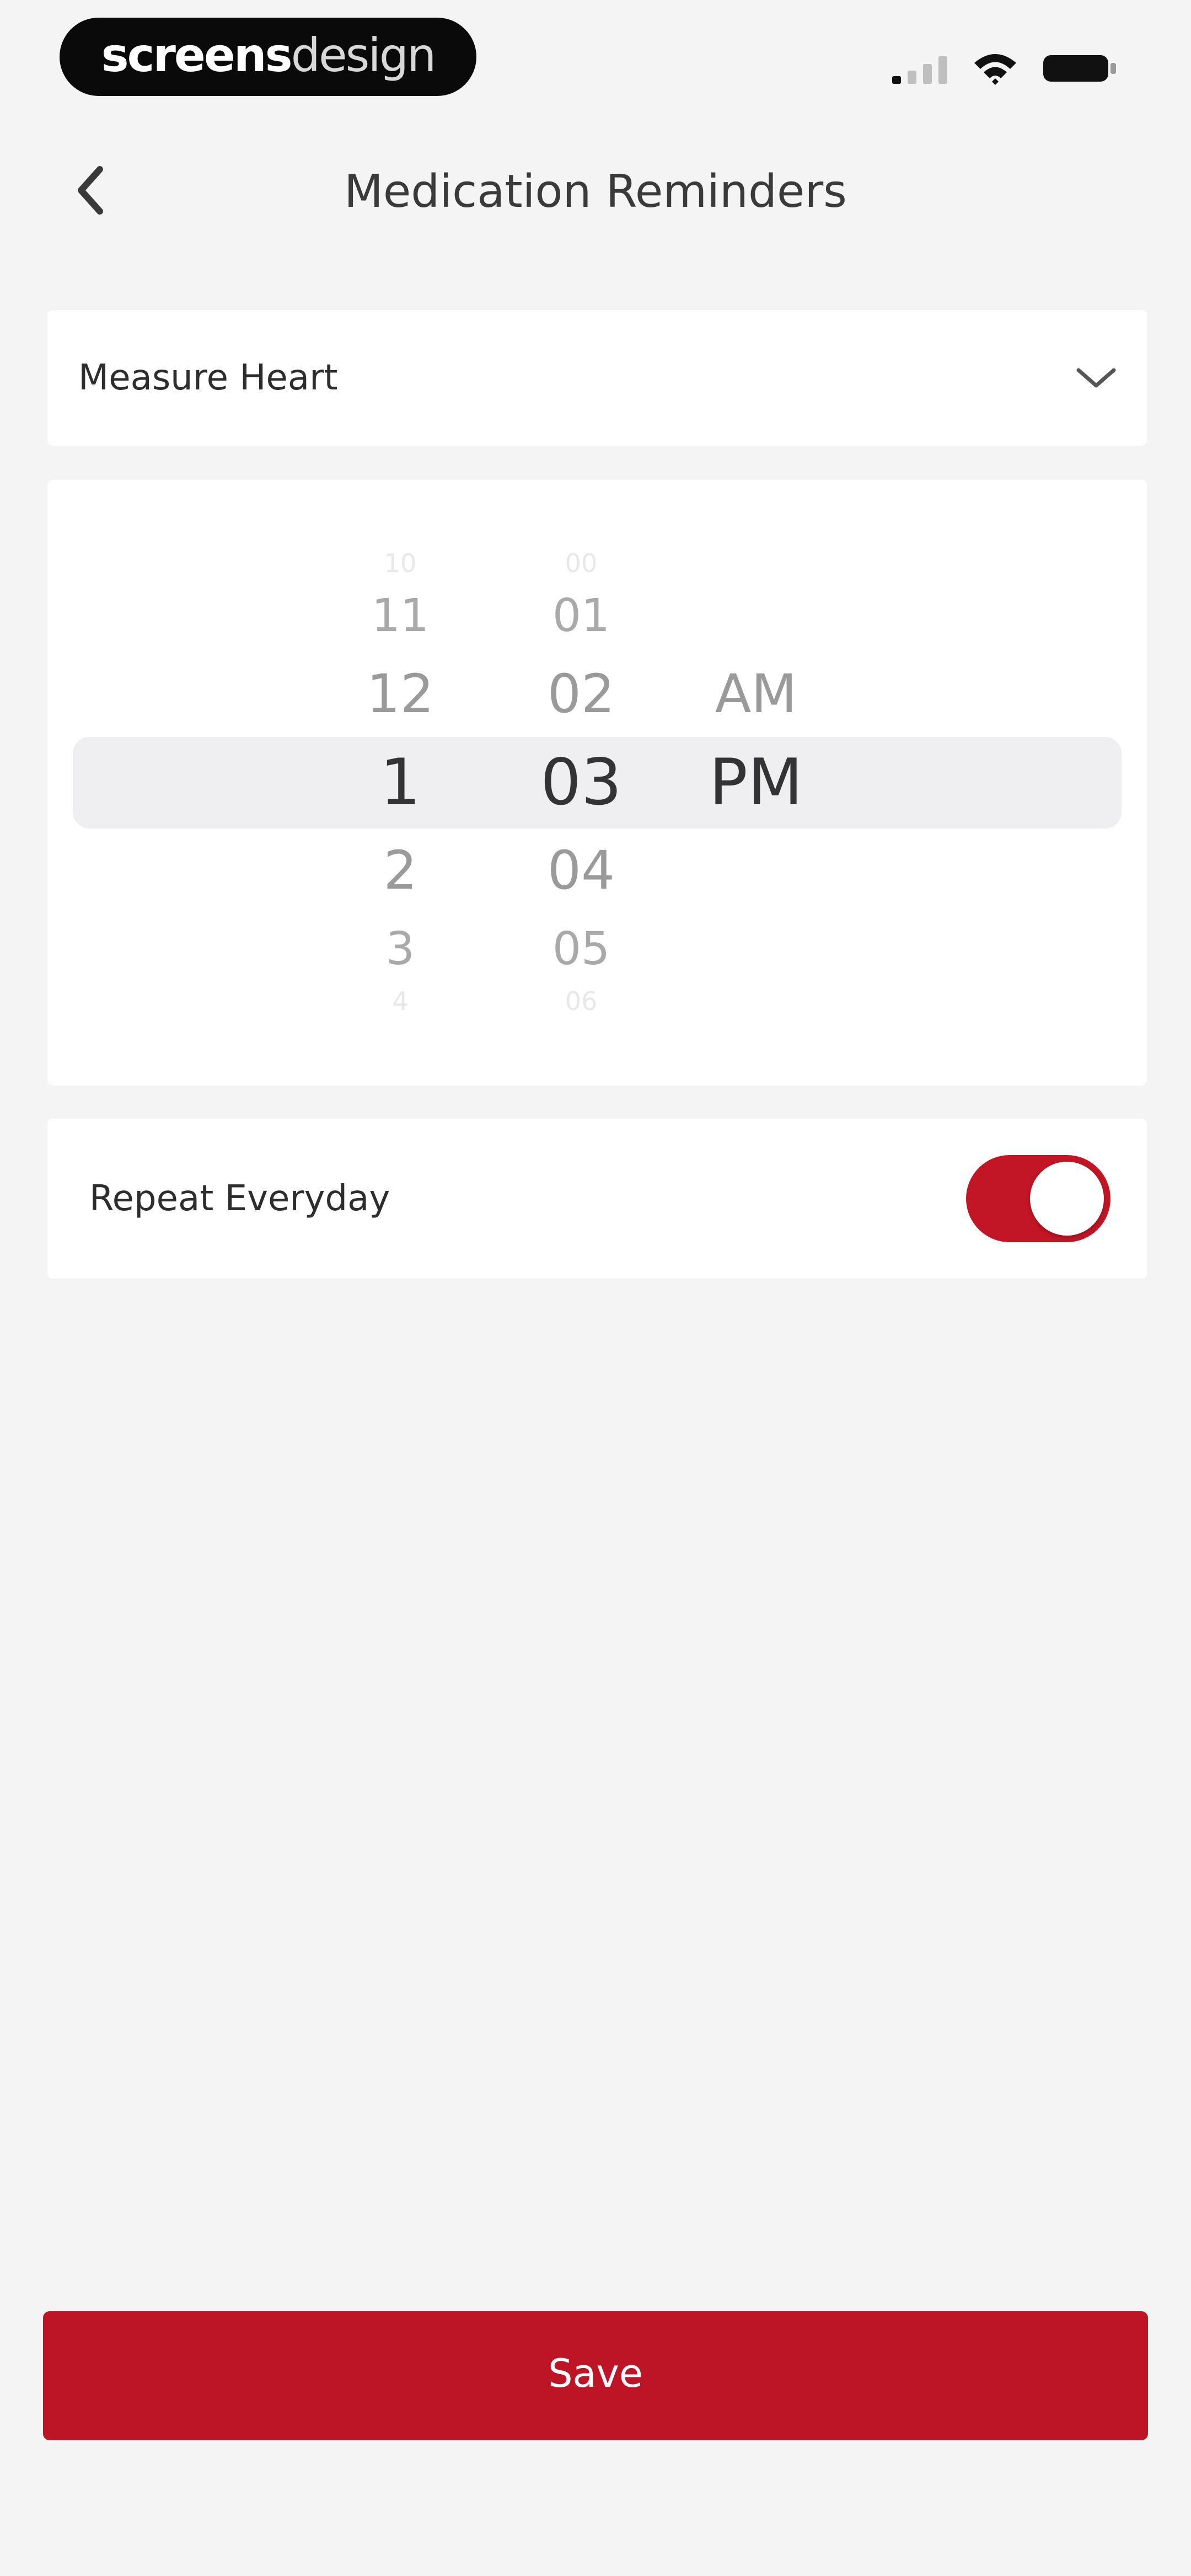 This screenshot has width=1191, height=2576. Describe the element at coordinates (756, 694) in the screenshot. I see `period-option: AM` at that location.